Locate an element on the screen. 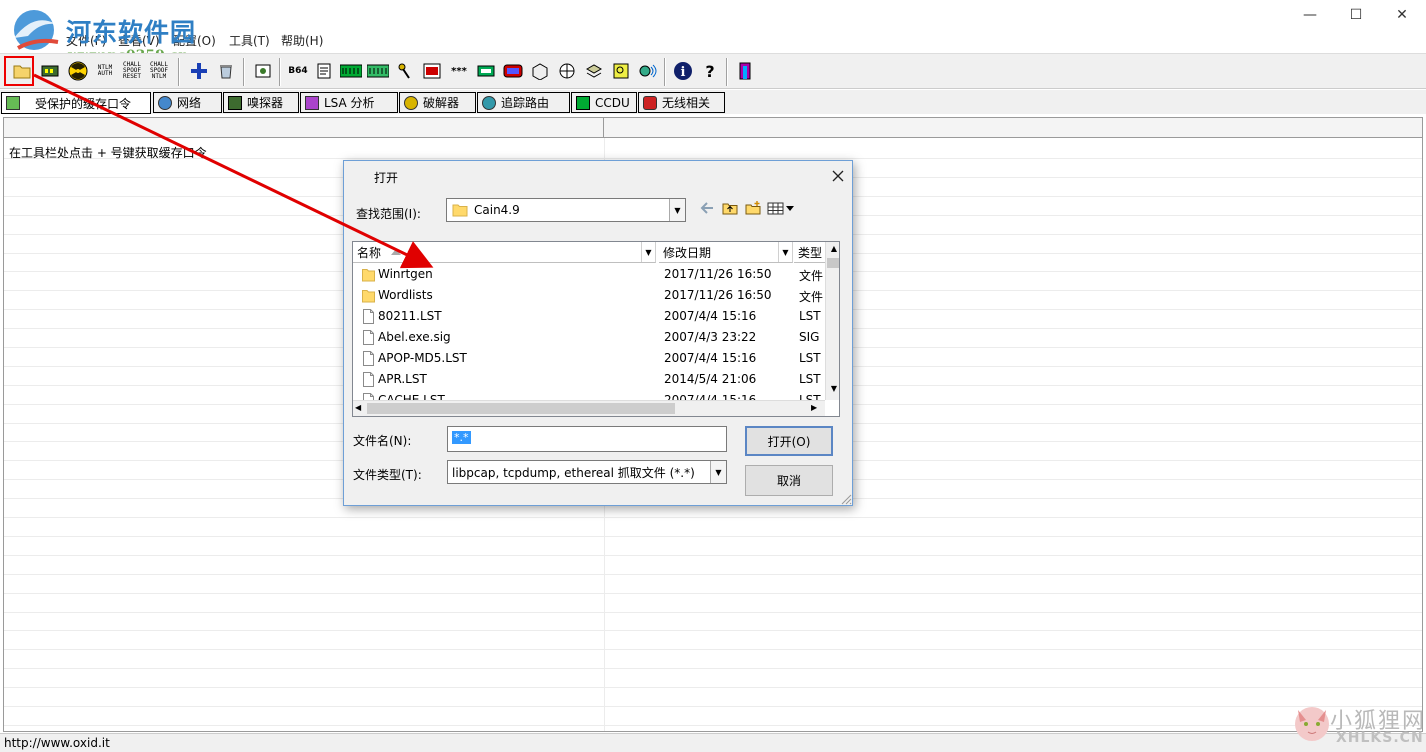 This screenshot has width=1426, height=752. file-date: 2007/4/3 23:22 is located at coordinates (710, 337).